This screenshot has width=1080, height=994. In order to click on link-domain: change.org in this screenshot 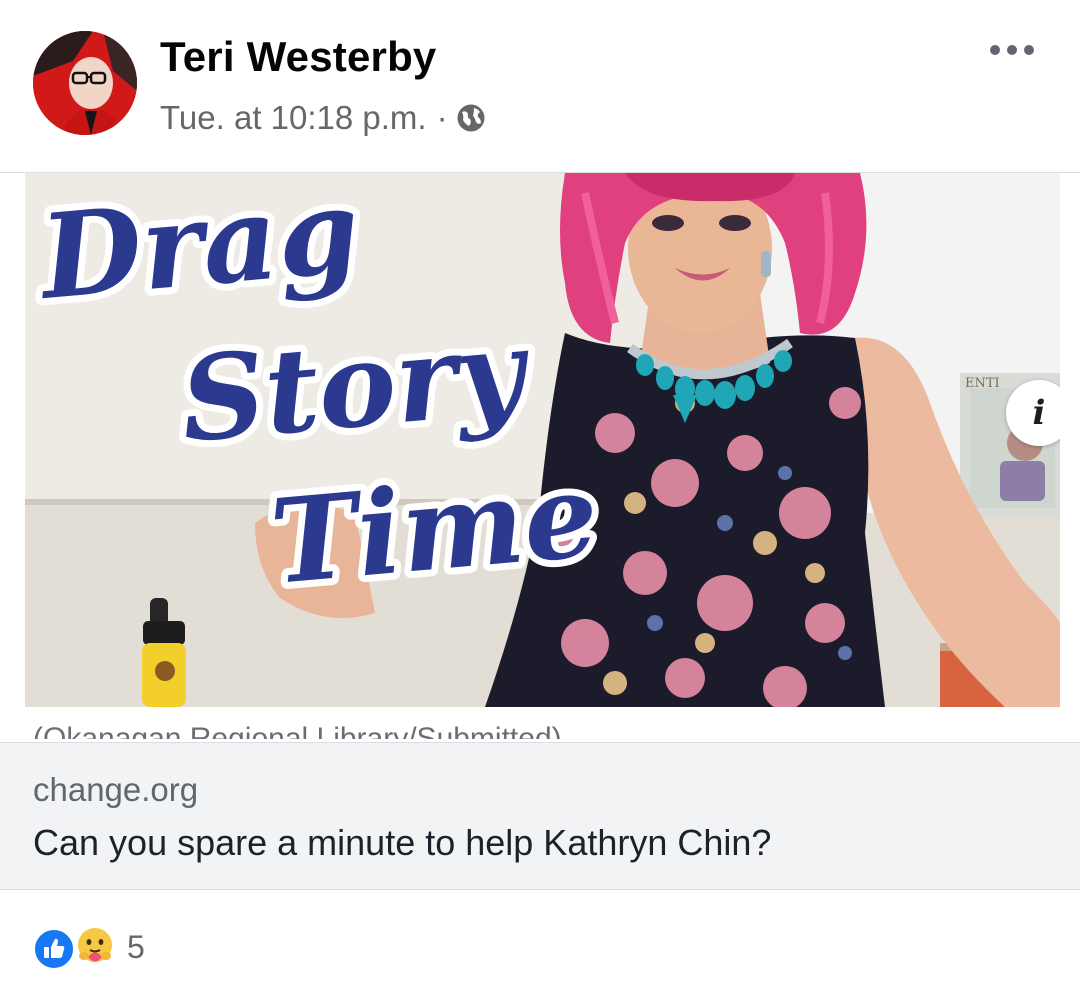, I will do `click(116, 789)`.